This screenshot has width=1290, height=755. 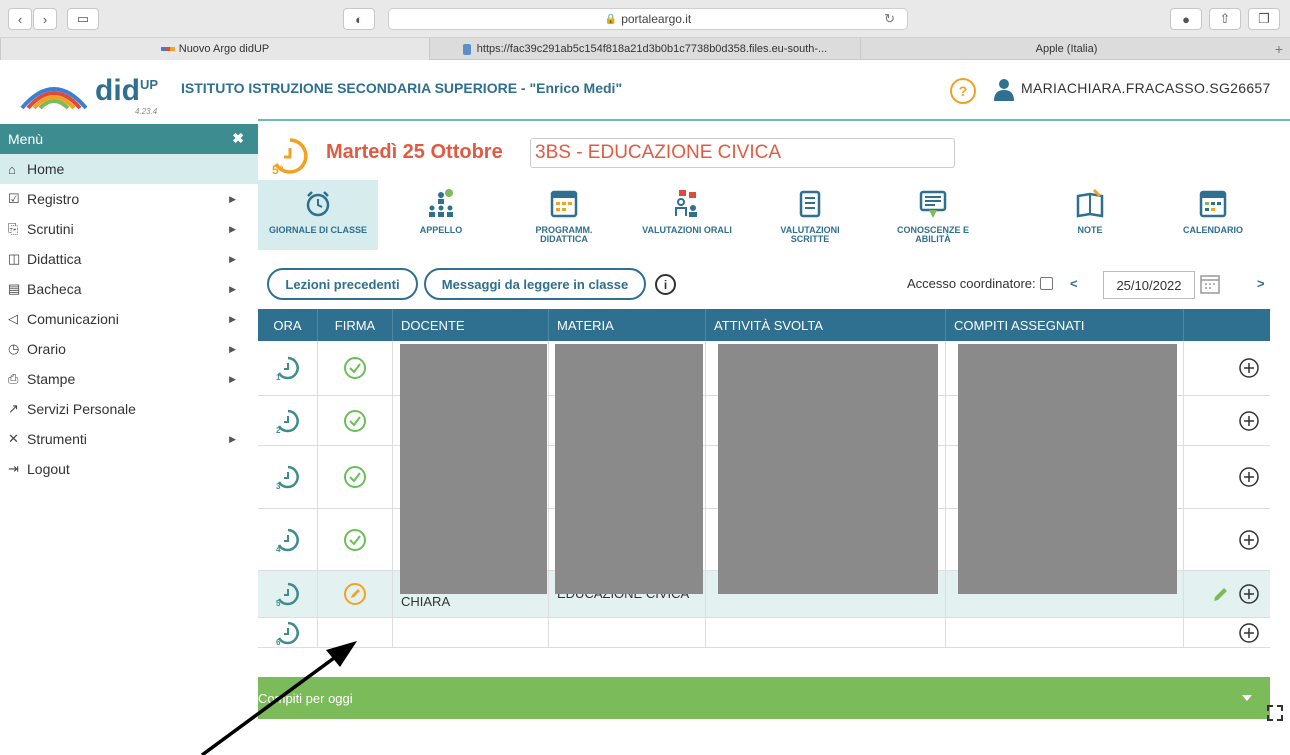 I want to click on tab-apple: Apple (Italia), so click(x=1064, y=49).